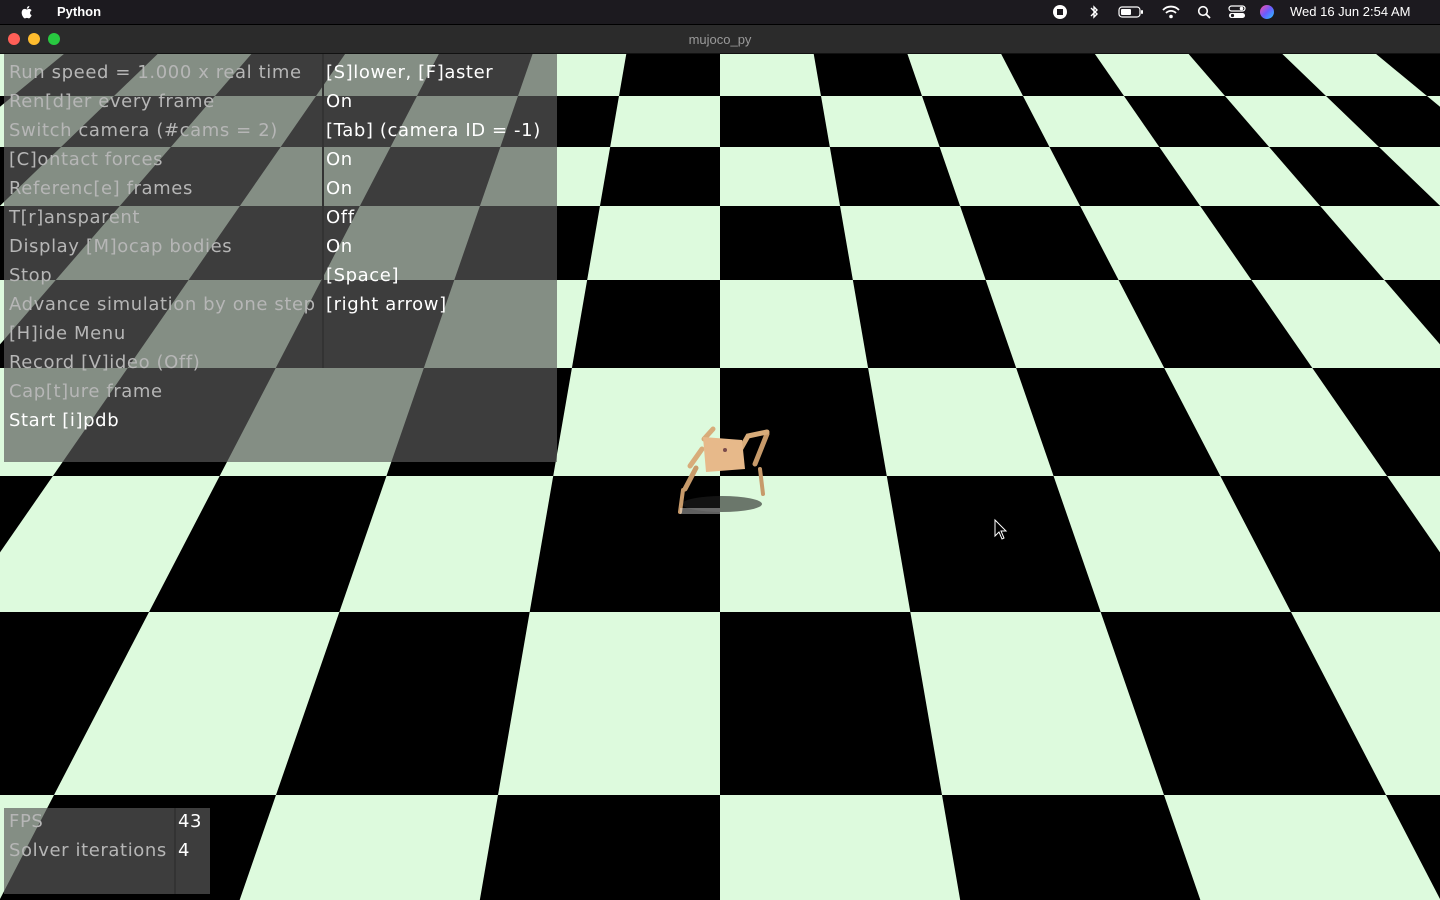 The height and width of the screenshot is (900, 1440). I want to click on menu-row-value: [right arrow], so click(386, 304).